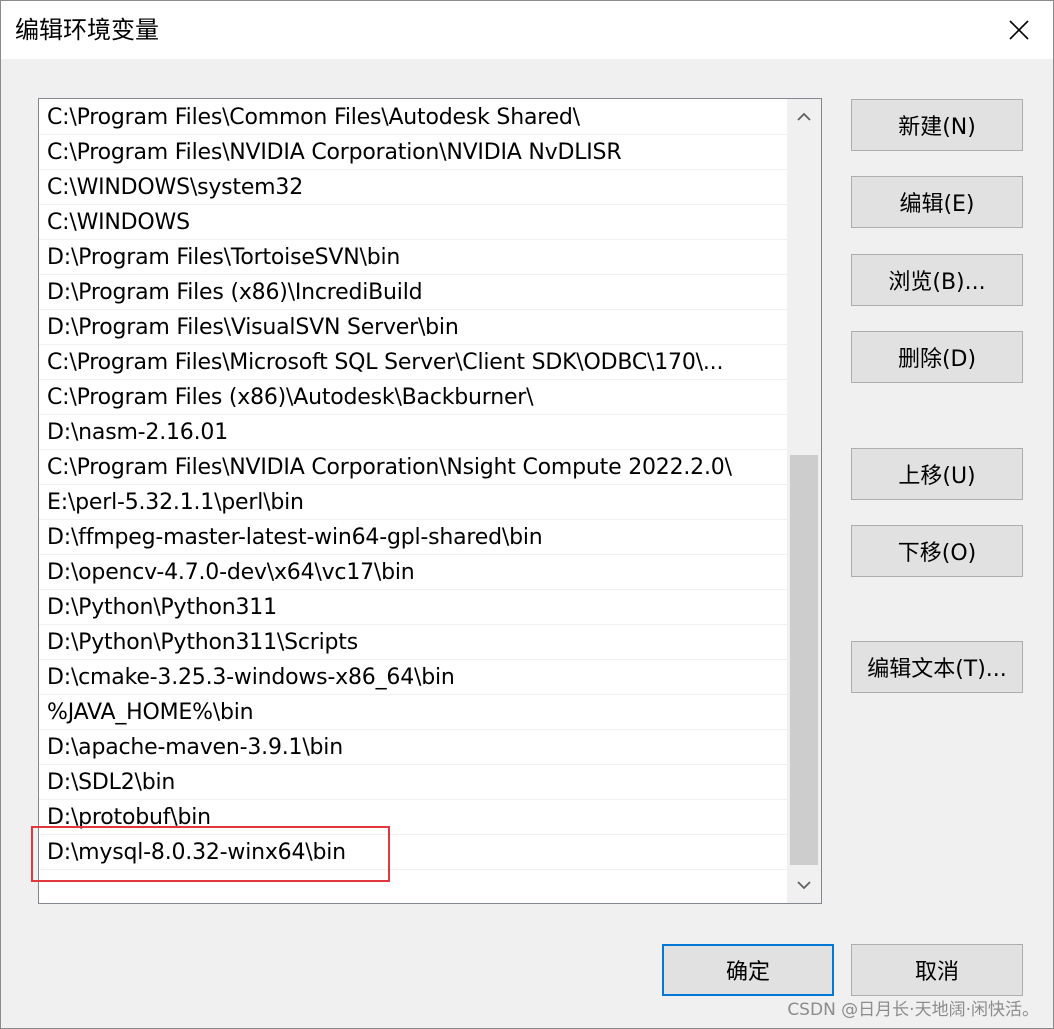  What do you see at coordinates (937, 202) in the screenshot?
I see `edit-button: 编辑(E)` at bounding box center [937, 202].